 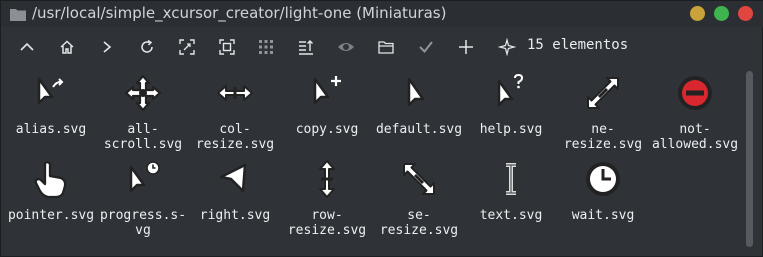 What do you see at coordinates (235, 215) in the screenshot?
I see `file-label: right.svg` at bounding box center [235, 215].